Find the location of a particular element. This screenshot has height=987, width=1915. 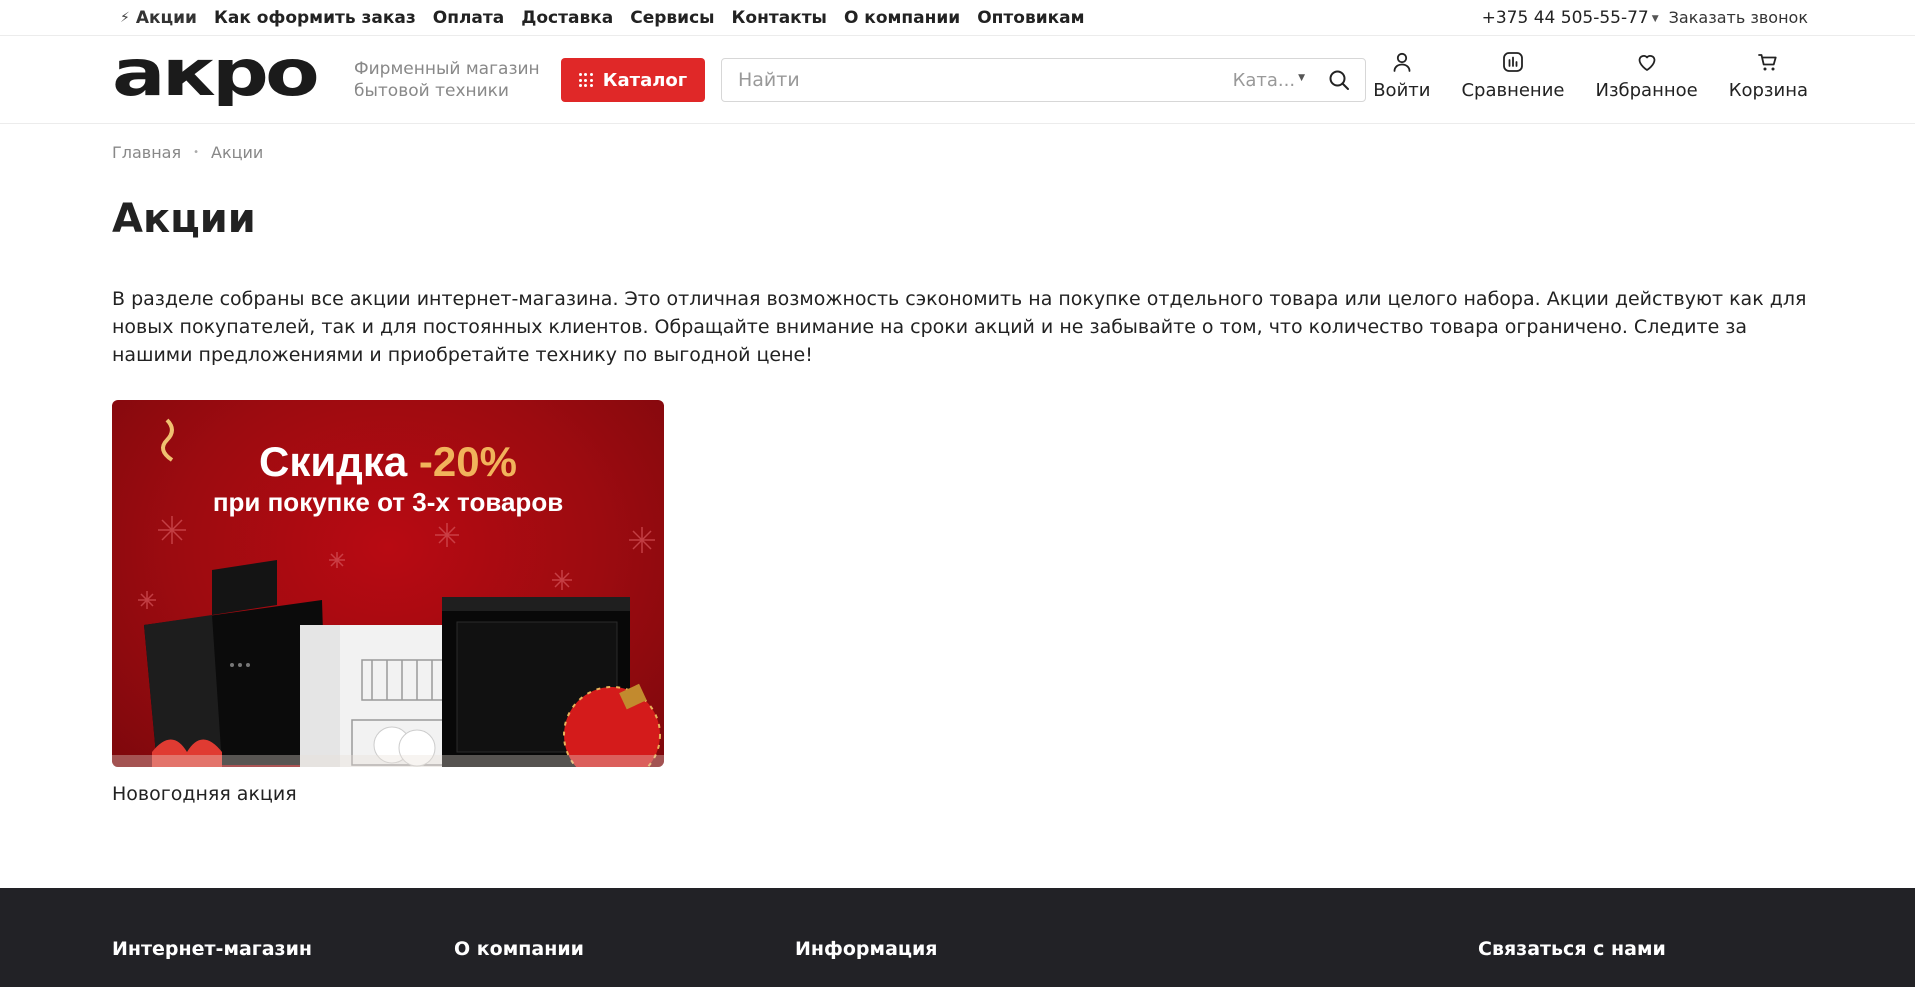

cart-label: Корзина is located at coordinates (1768, 90).